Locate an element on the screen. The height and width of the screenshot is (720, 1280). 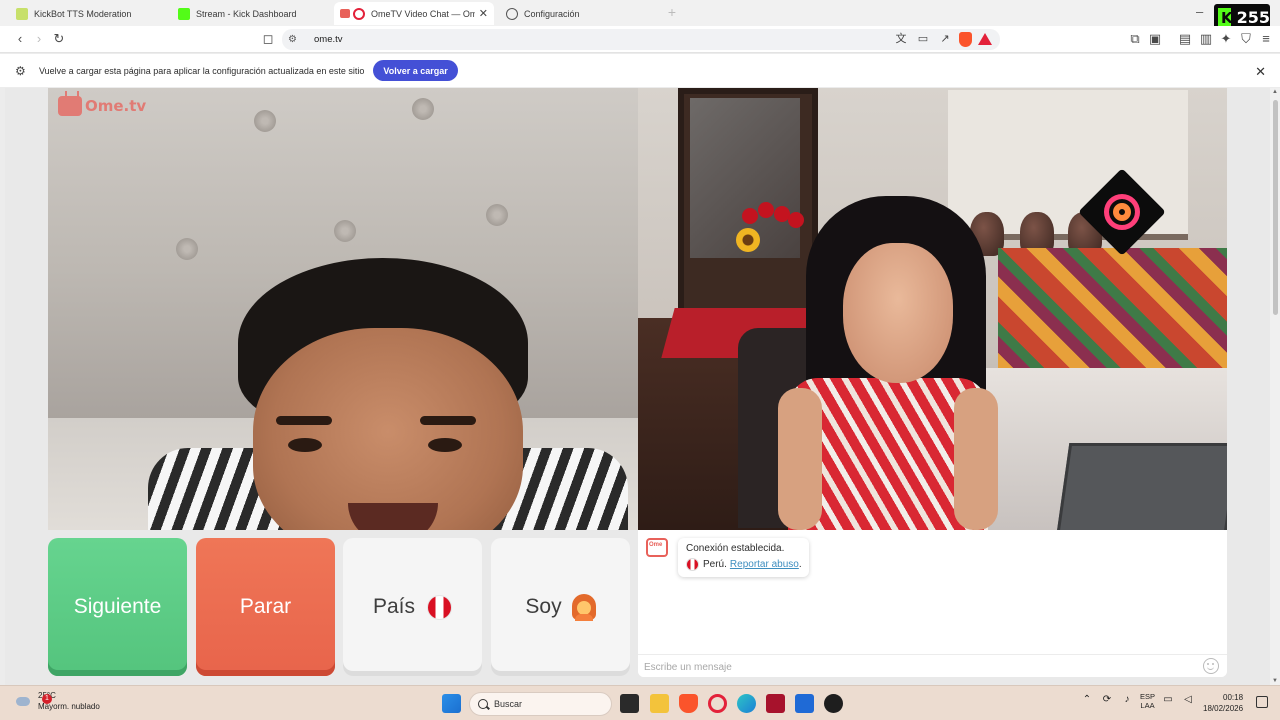
tab-title: Stream - Kick Dashboard is located at coordinates (246, 13).